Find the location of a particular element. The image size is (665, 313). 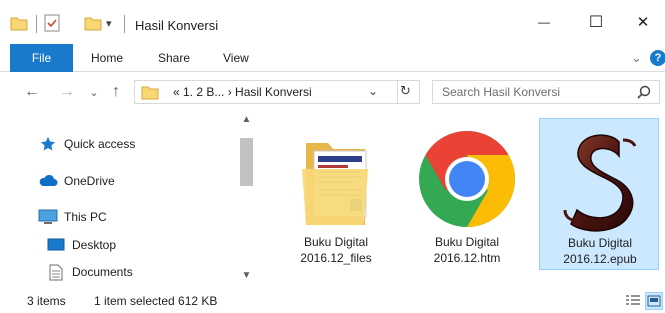

file-name-line2: 2016.12.htm is located at coordinates (467, 258).